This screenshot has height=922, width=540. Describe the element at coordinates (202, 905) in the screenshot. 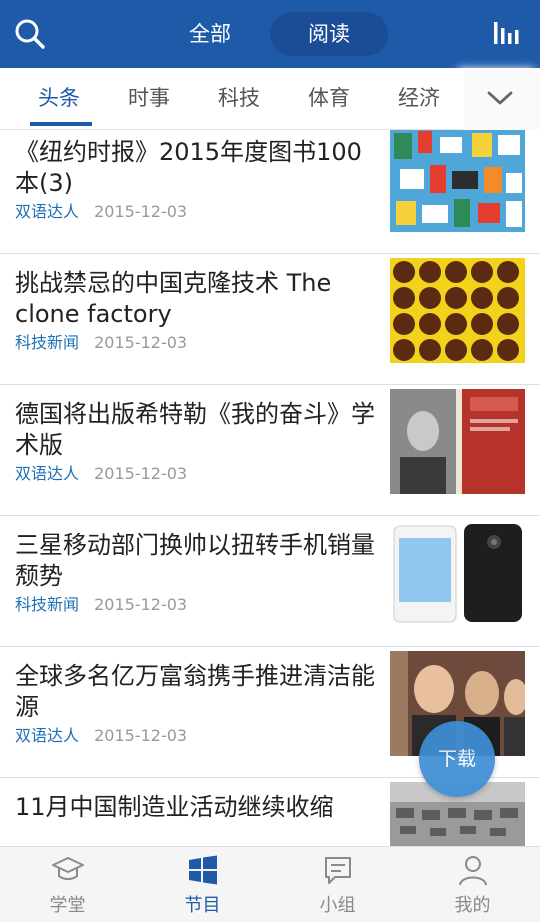

I see `nav-label: 节目` at that location.